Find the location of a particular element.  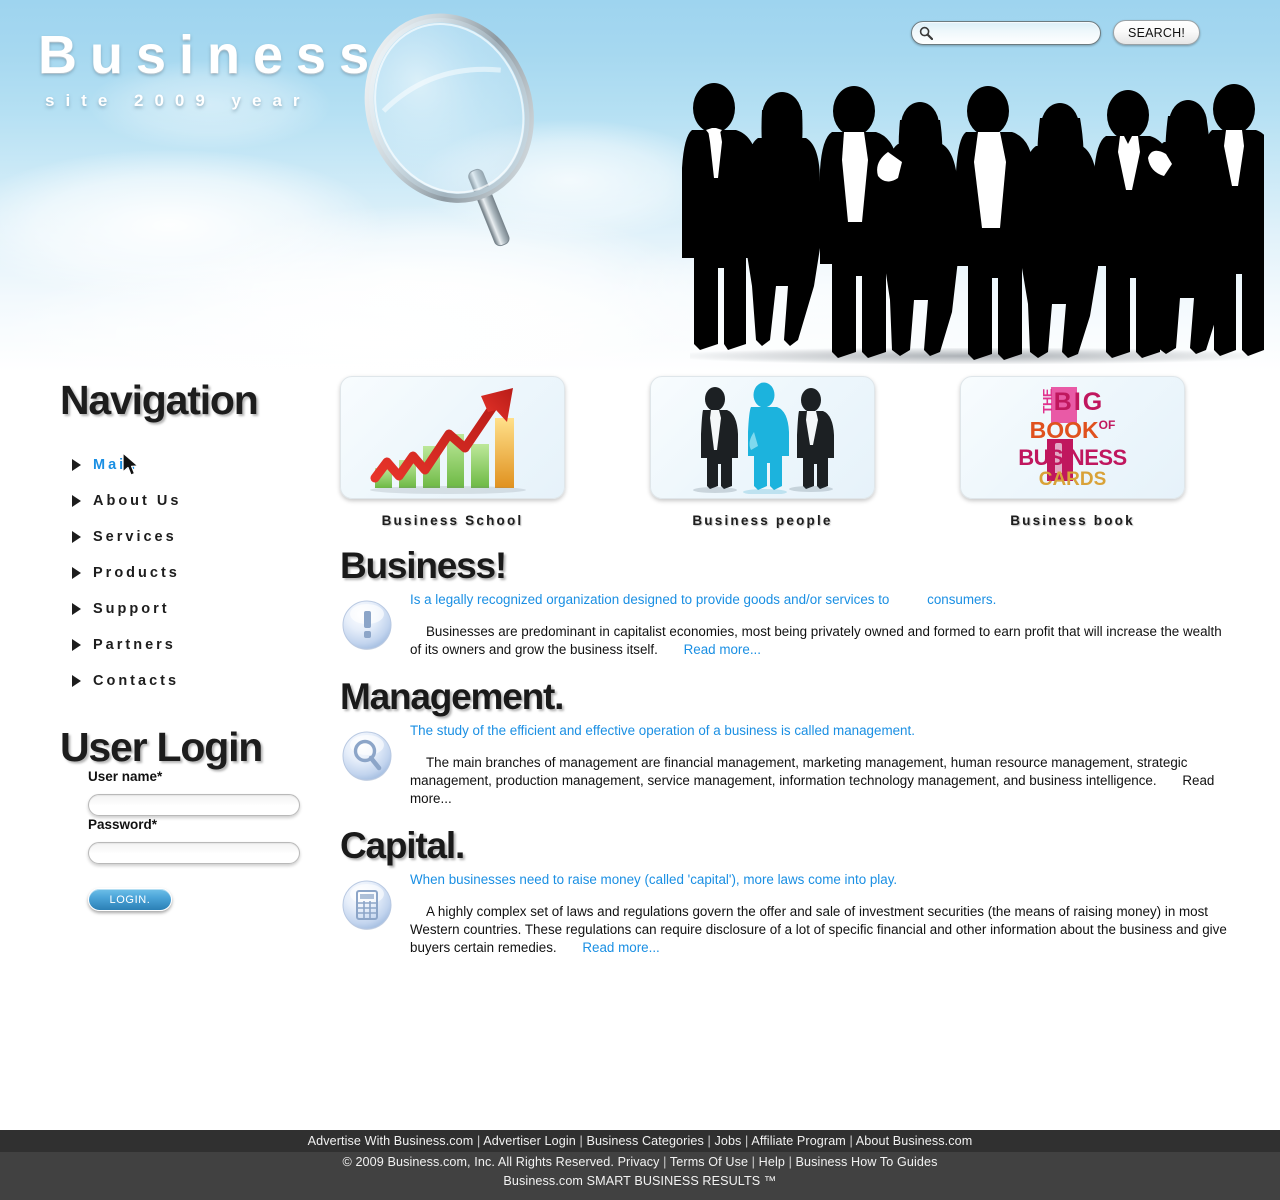

sidebar-item-label: Contacts is located at coordinates (136, 681).